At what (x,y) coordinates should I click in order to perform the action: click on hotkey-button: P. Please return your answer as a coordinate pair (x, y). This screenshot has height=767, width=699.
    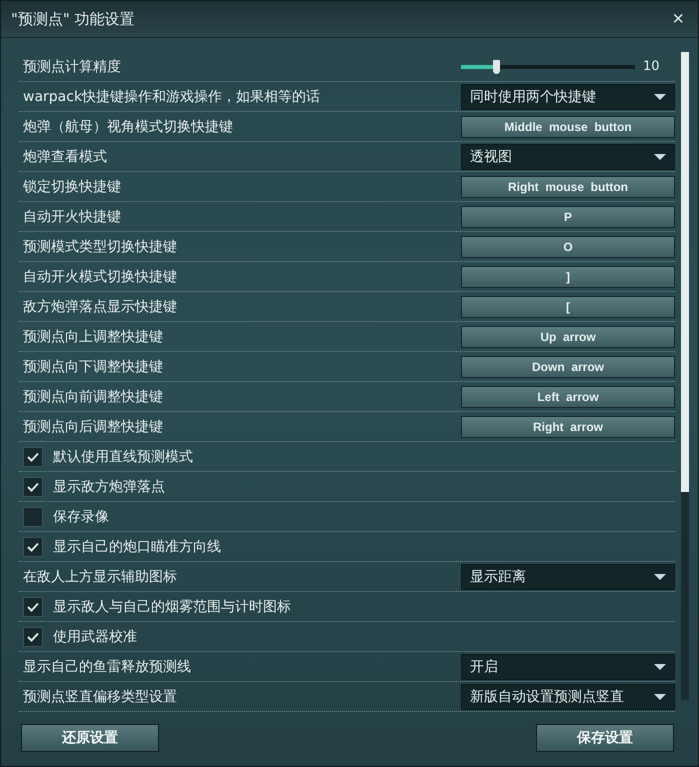
    Looking at the image, I should click on (568, 217).